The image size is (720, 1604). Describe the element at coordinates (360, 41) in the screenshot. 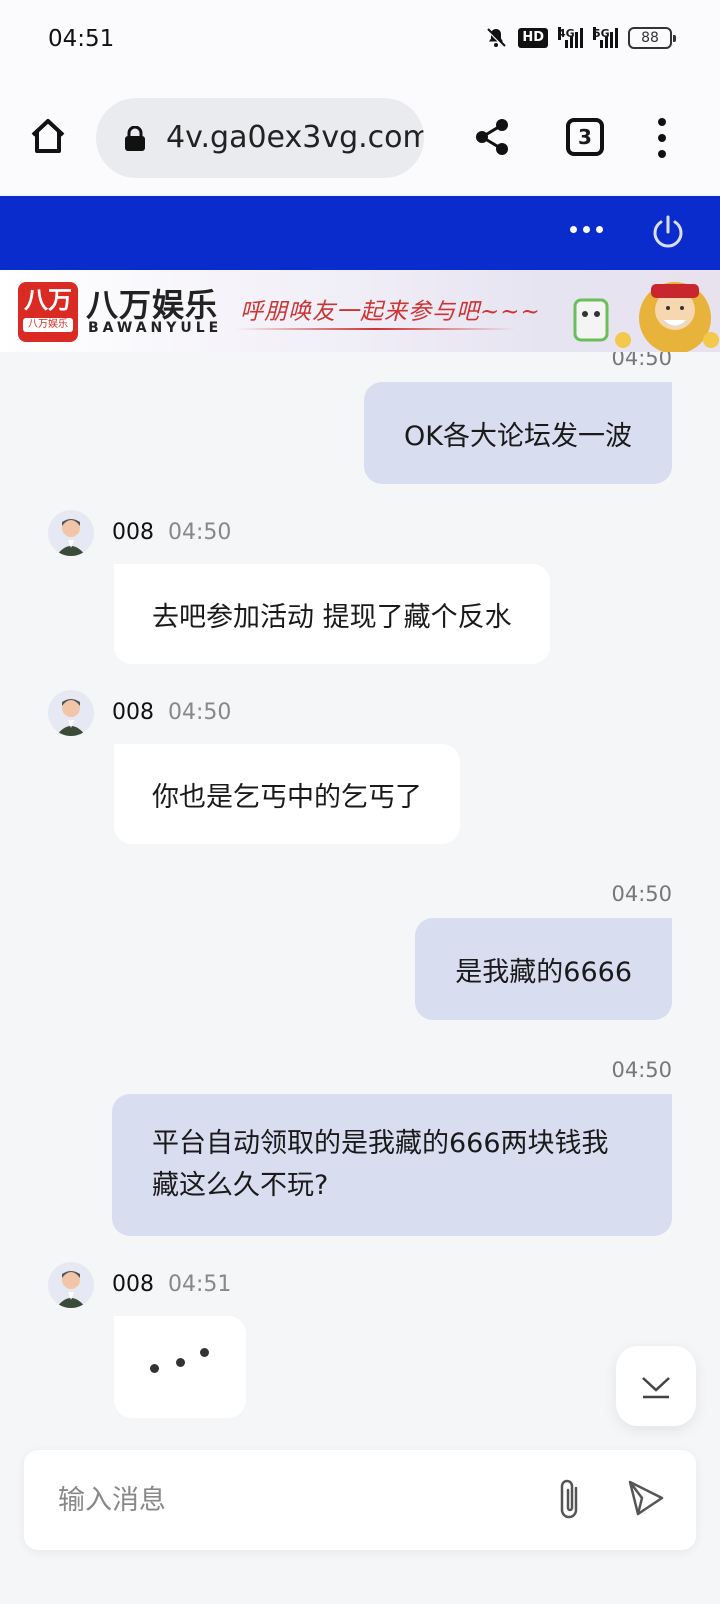

I see `status-bar: 04:51 HD 4G 5G 88` at that location.